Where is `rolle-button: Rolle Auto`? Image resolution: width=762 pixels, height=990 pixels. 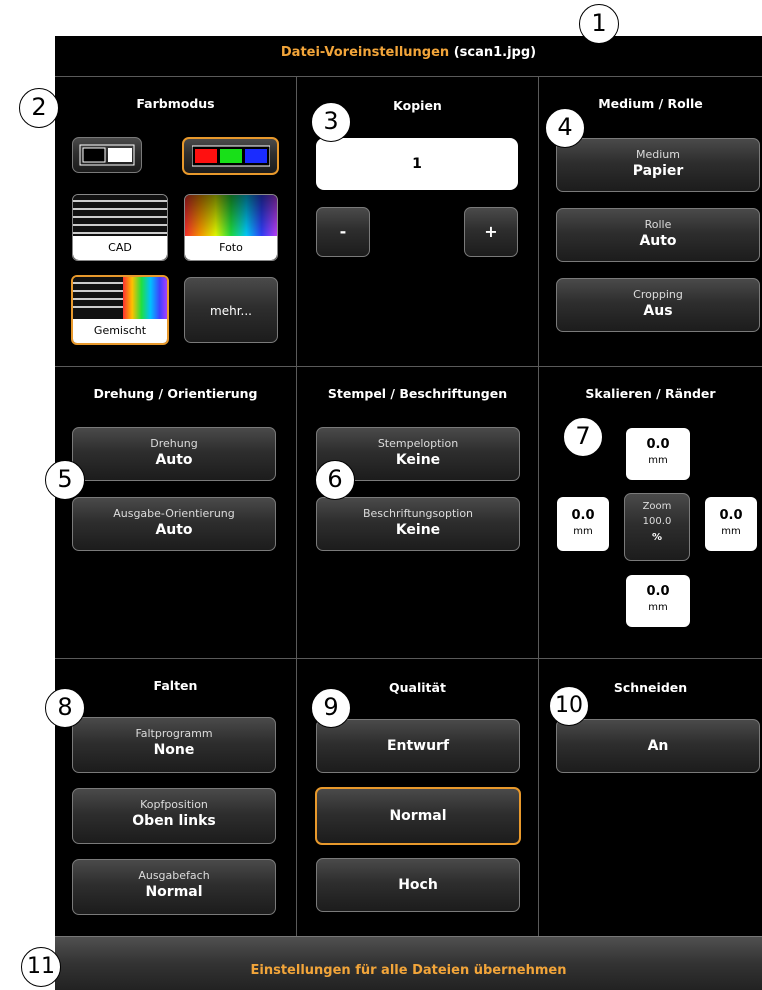
rolle-button: Rolle Auto is located at coordinates (658, 235).